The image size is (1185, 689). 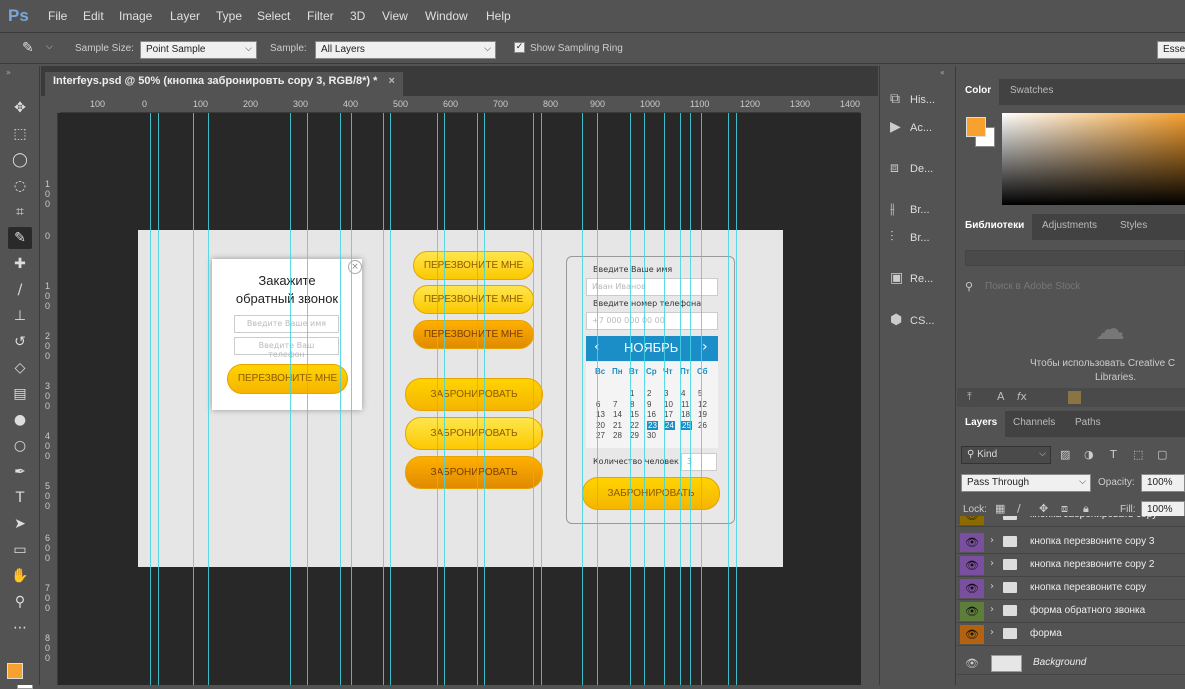 What do you see at coordinates (405, 50) in the screenshot?
I see `sample-select: All Layers ⌵` at bounding box center [405, 50].